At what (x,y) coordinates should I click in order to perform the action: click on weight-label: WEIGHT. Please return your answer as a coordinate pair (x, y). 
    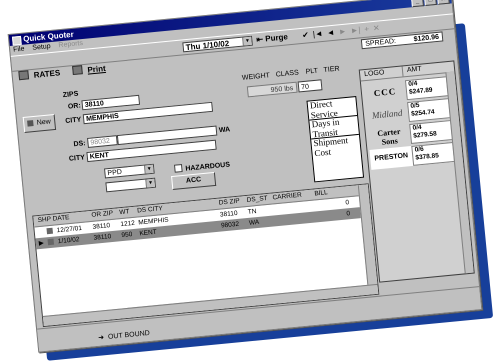
    Looking at the image, I should click on (256, 77).